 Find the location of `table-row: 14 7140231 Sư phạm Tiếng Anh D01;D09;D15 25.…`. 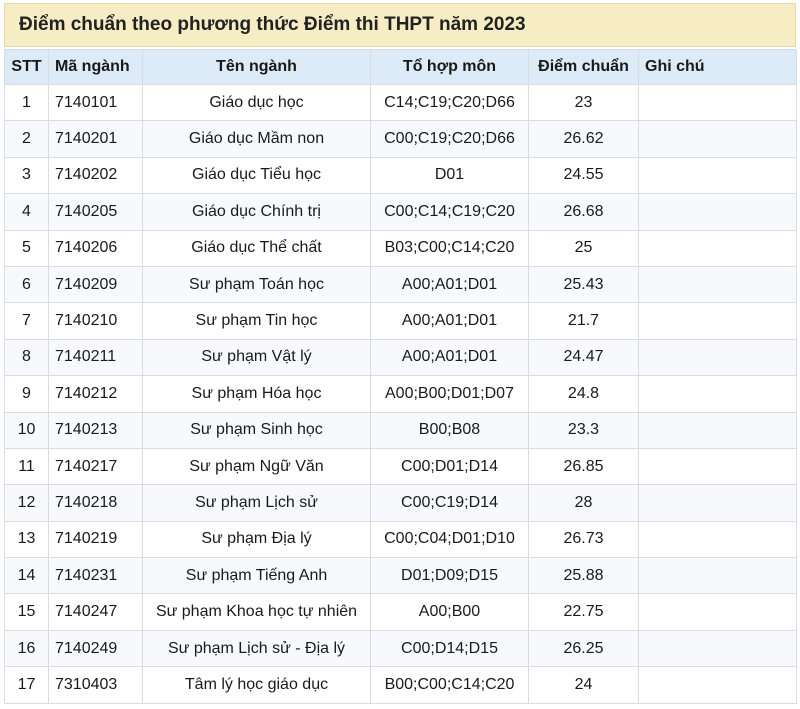

table-row: 14 7140231 Sư phạm Tiếng Anh D01;D09;D15 25.… is located at coordinates (400, 576).